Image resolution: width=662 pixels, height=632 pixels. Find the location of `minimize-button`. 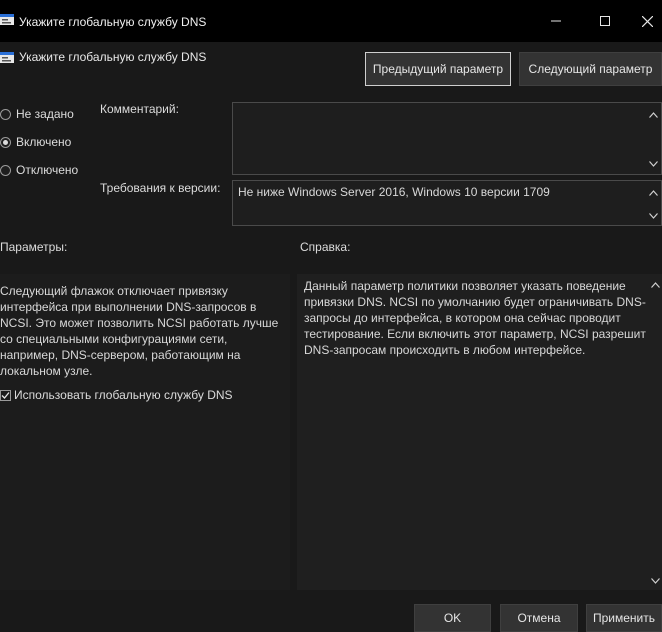

minimize-button is located at coordinates (556, 21).